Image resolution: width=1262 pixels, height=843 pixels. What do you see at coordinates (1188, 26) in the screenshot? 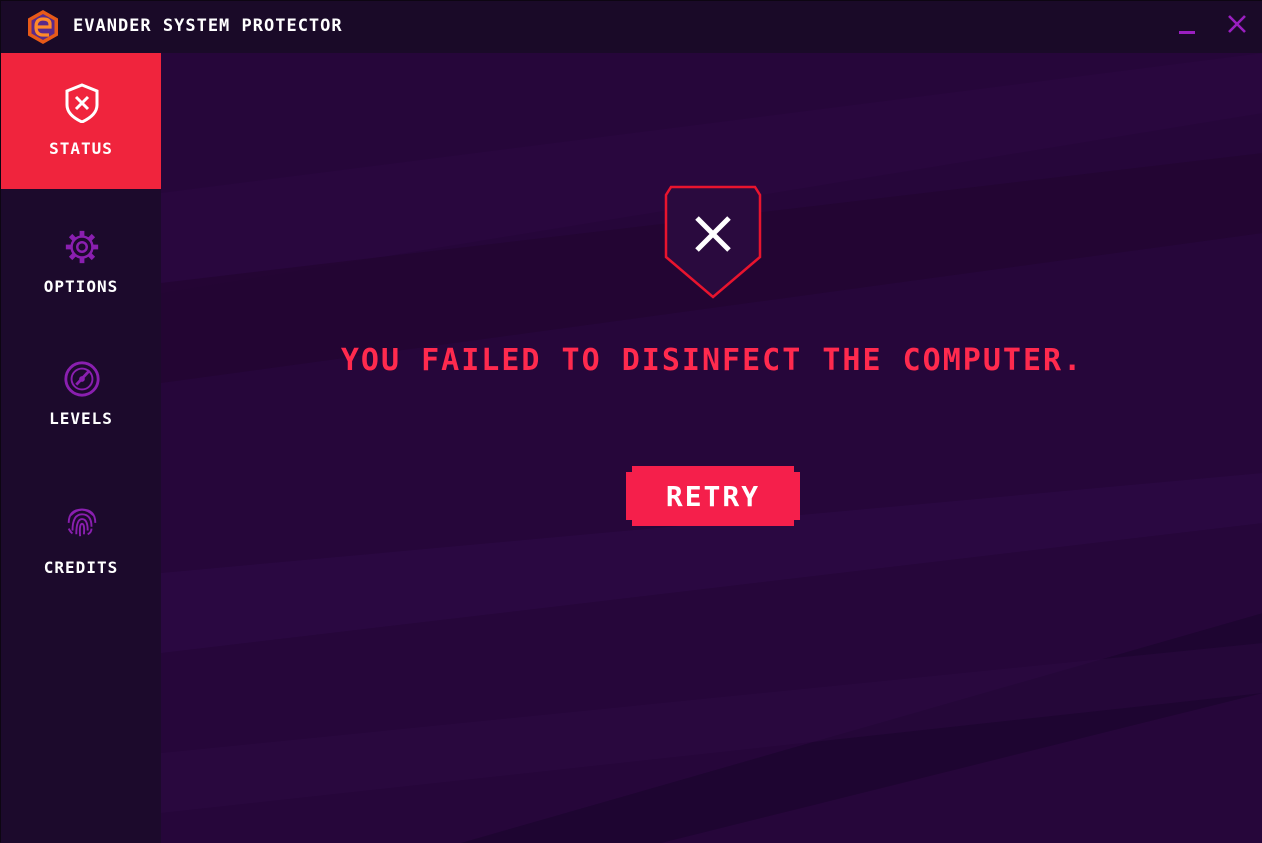
I see `minimize-icon` at bounding box center [1188, 26].